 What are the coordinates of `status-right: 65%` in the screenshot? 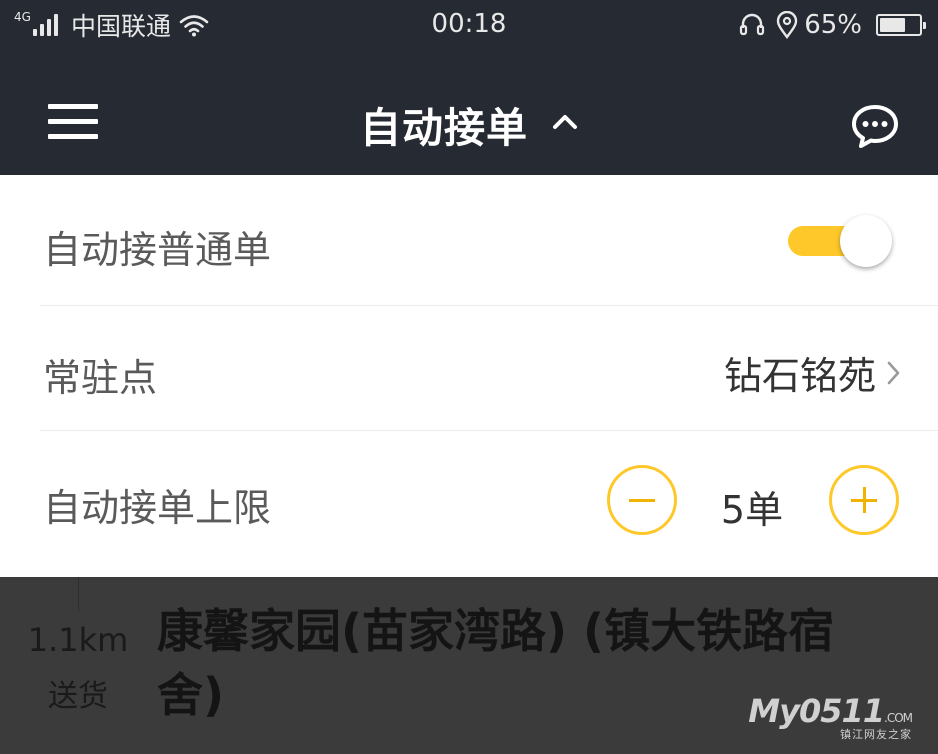 It's located at (832, 25).